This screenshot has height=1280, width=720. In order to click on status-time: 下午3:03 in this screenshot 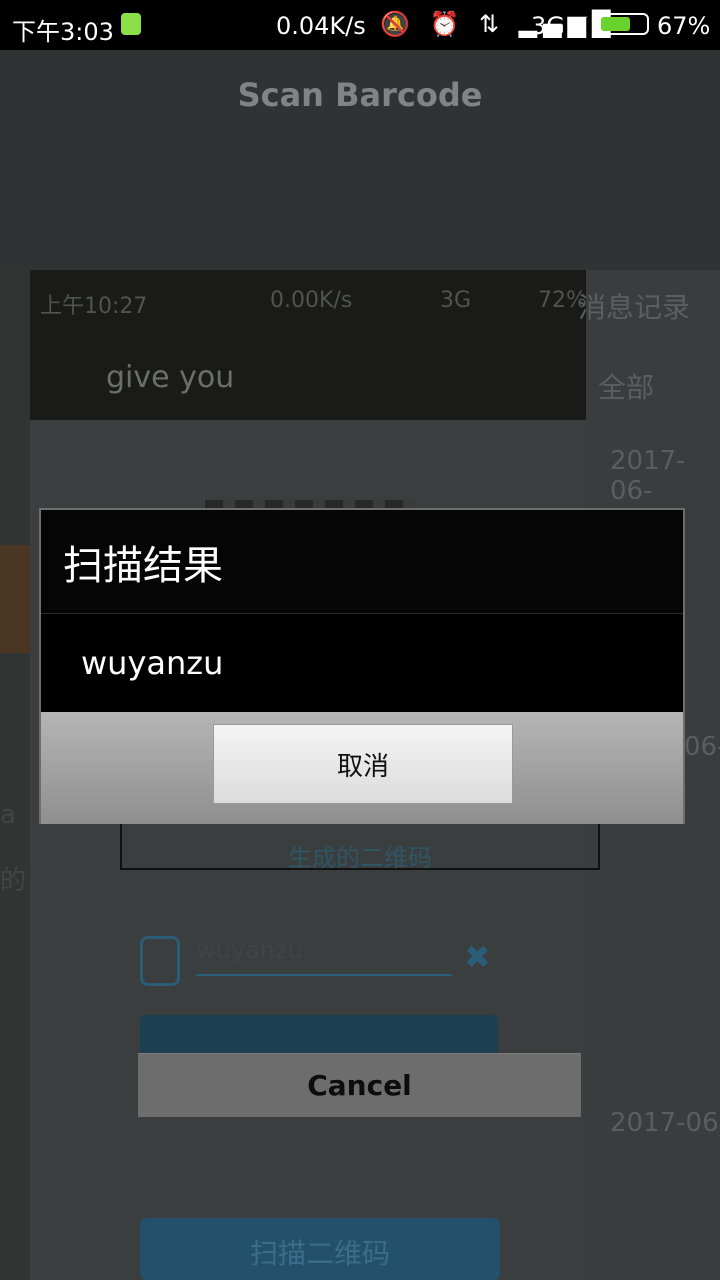, I will do `click(63, 32)`.